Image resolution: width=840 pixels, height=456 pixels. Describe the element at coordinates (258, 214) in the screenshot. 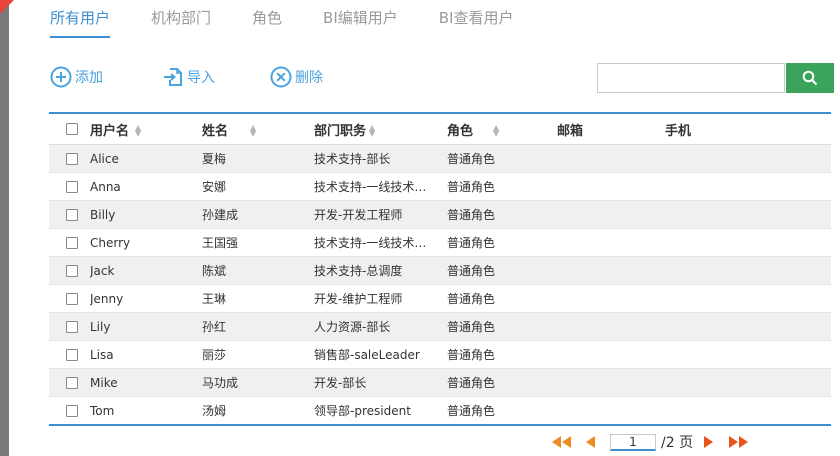

I see `cell-name: 孙建成` at that location.